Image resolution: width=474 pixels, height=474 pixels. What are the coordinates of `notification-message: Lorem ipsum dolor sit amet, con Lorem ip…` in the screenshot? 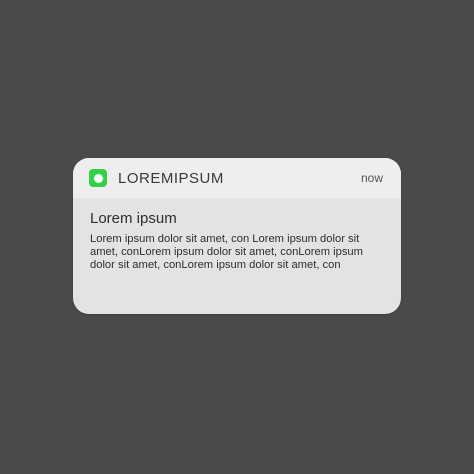 It's located at (226, 252).